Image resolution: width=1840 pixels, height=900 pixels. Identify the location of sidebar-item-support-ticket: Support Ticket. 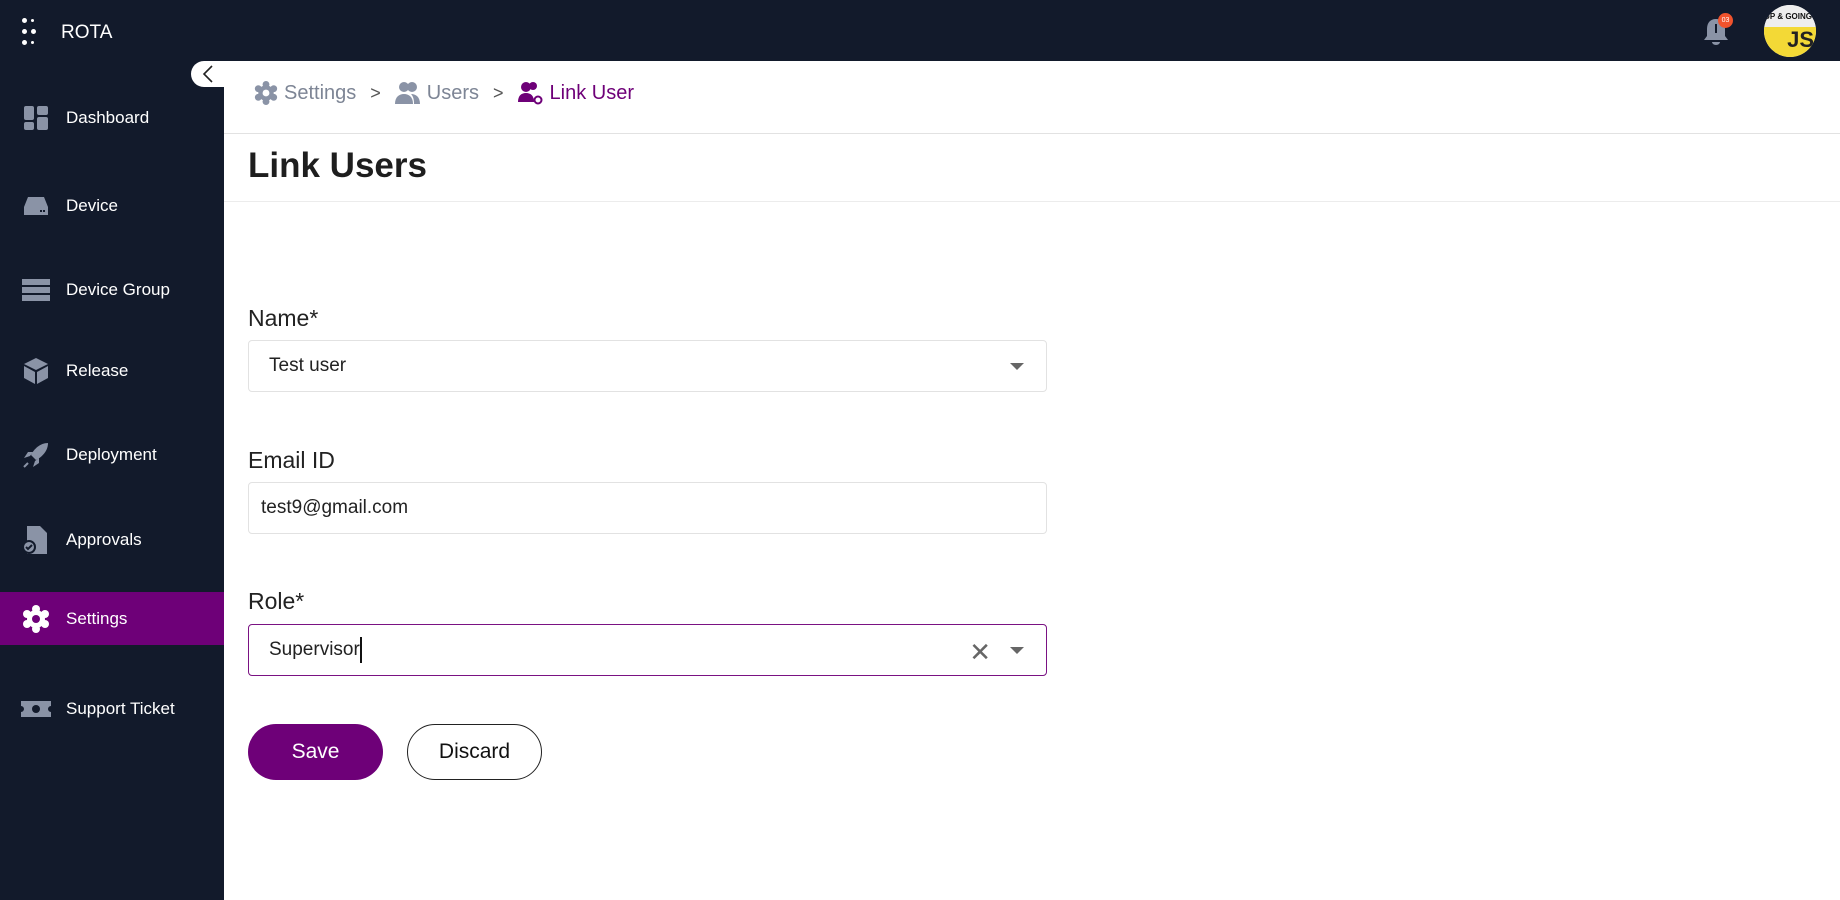
(112, 708).